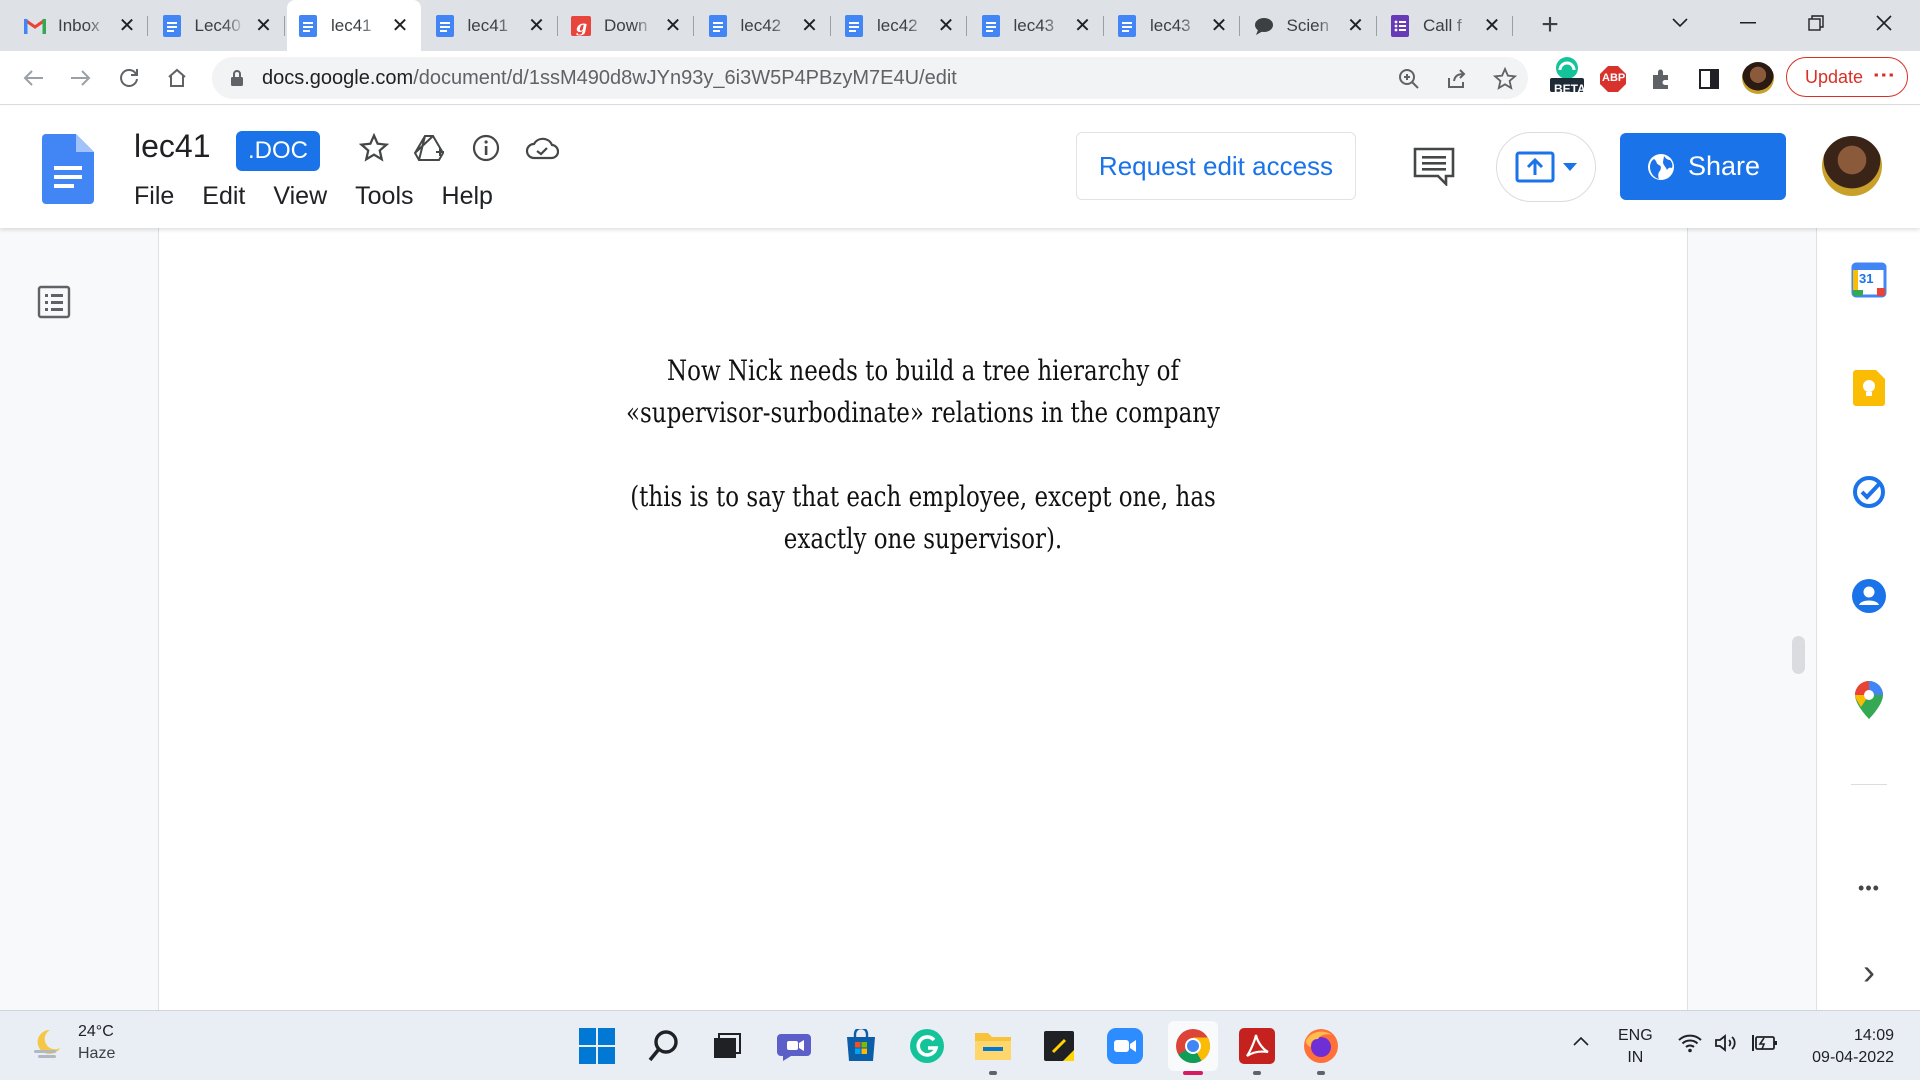 This screenshot has height=1080, width=1920. I want to click on chrome-icon, so click(1193, 1048).